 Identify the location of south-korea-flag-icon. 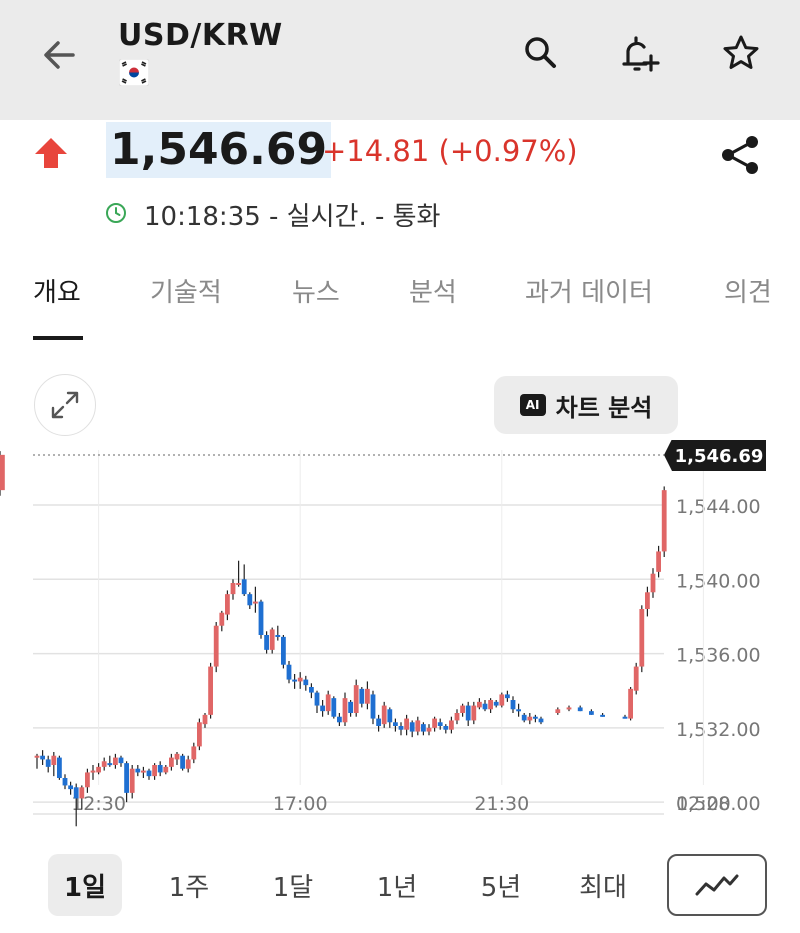
(134, 72).